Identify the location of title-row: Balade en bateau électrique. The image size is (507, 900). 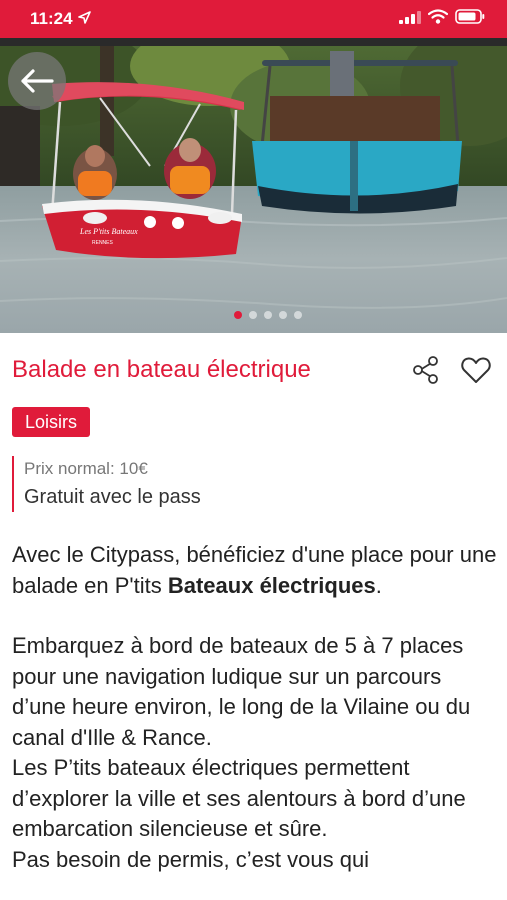
(252, 370).